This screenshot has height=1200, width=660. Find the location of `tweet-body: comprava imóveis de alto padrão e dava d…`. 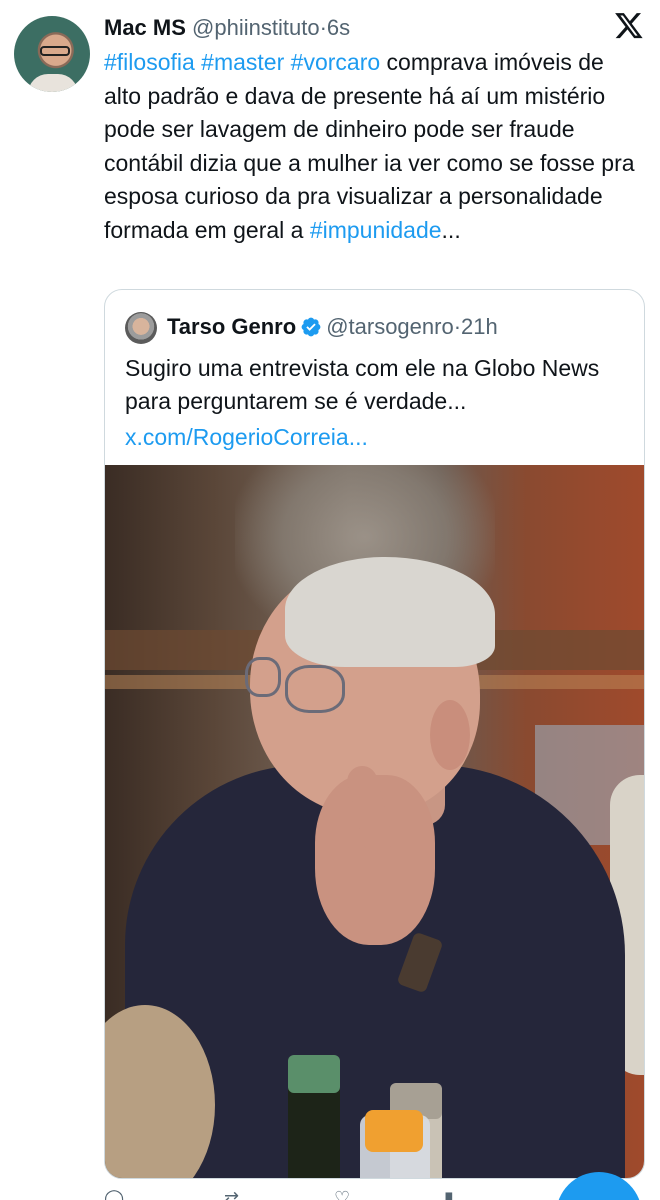

tweet-body: comprava imóveis de alto padrão e dava d… is located at coordinates (369, 146).